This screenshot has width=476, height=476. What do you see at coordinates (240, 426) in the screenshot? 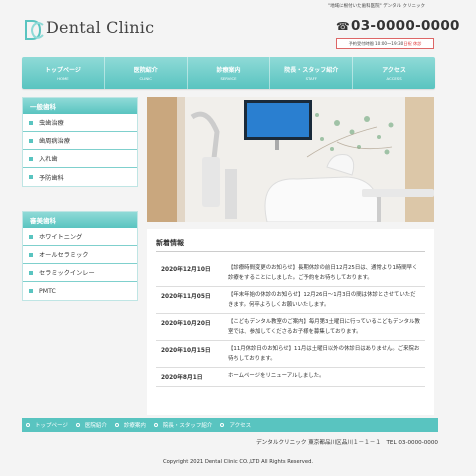
I see `footer-link-label: アクセス` at bounding box center [240, 426].